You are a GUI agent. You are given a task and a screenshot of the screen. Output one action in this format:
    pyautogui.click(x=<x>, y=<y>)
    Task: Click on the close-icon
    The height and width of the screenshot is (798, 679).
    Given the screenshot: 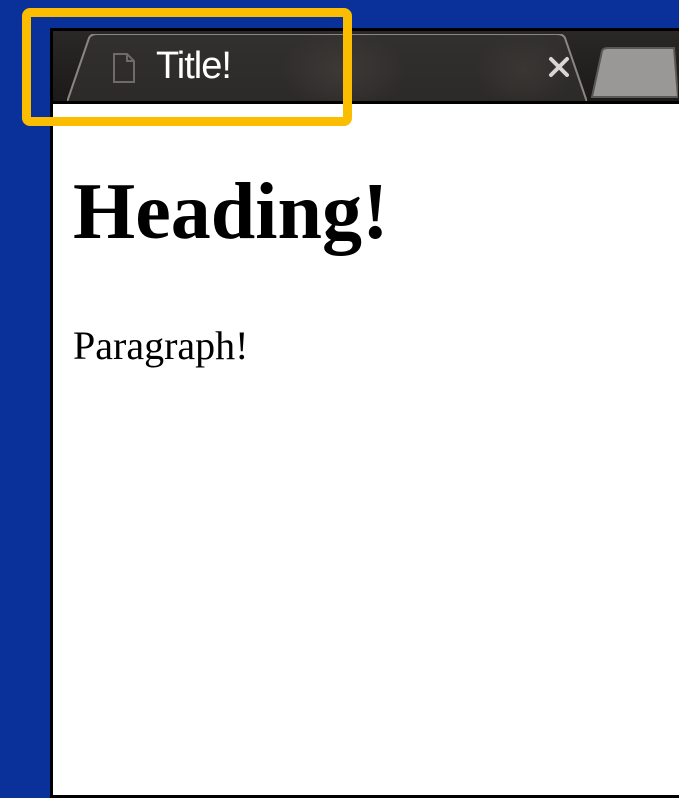 What is the action you would take?
    pyautogui.click(x=559, y=67)
    